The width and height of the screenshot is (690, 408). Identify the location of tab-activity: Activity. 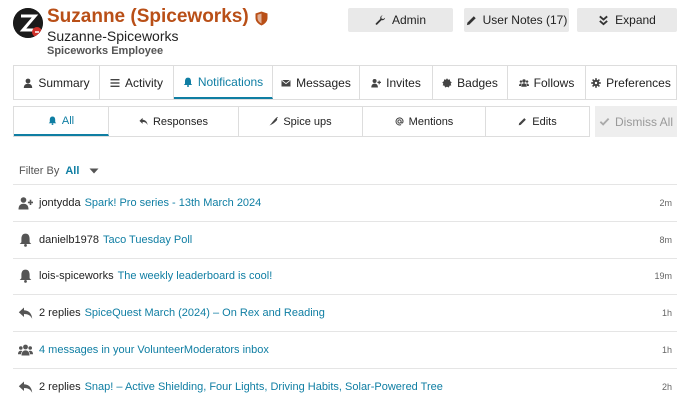
(137, 82).